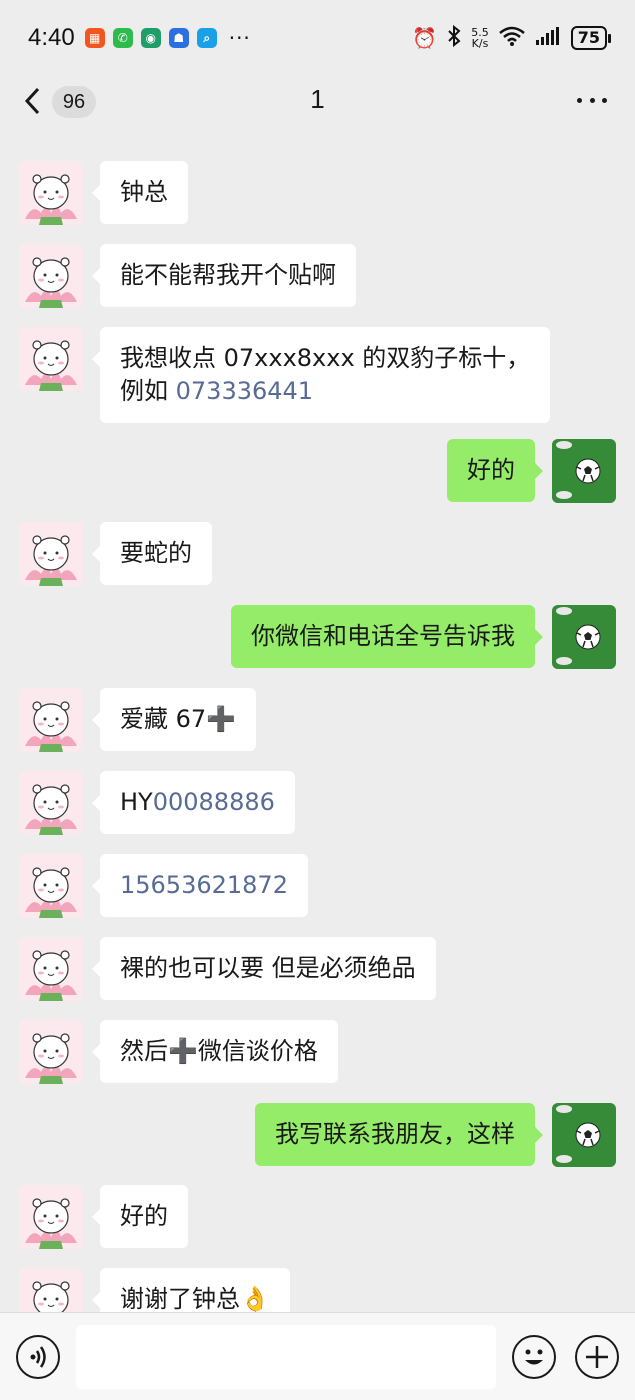 The image size is (635, 1400). I want to click on message-text: 我写联系我朋友，这样, so click(395, 1134).